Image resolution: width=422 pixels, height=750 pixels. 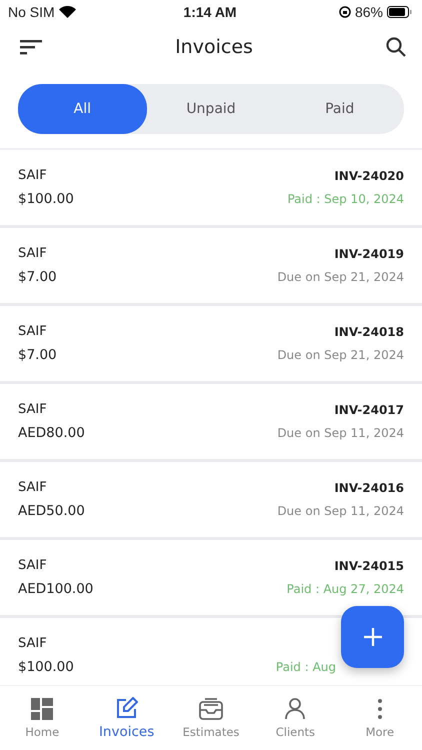 I want to click on invoice-status: Paid : Sep 10, 2024, so click(x=345, y=199).